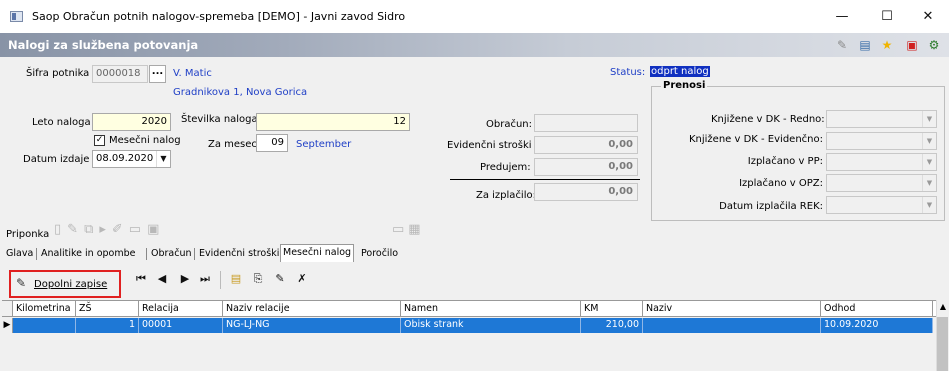 The height and width of the screenshot is (371, 949). What do you see at coordinates (171, 254) in the screenshot?
I see `tab-obracun: Obračun` at bounding box center [171, 254].